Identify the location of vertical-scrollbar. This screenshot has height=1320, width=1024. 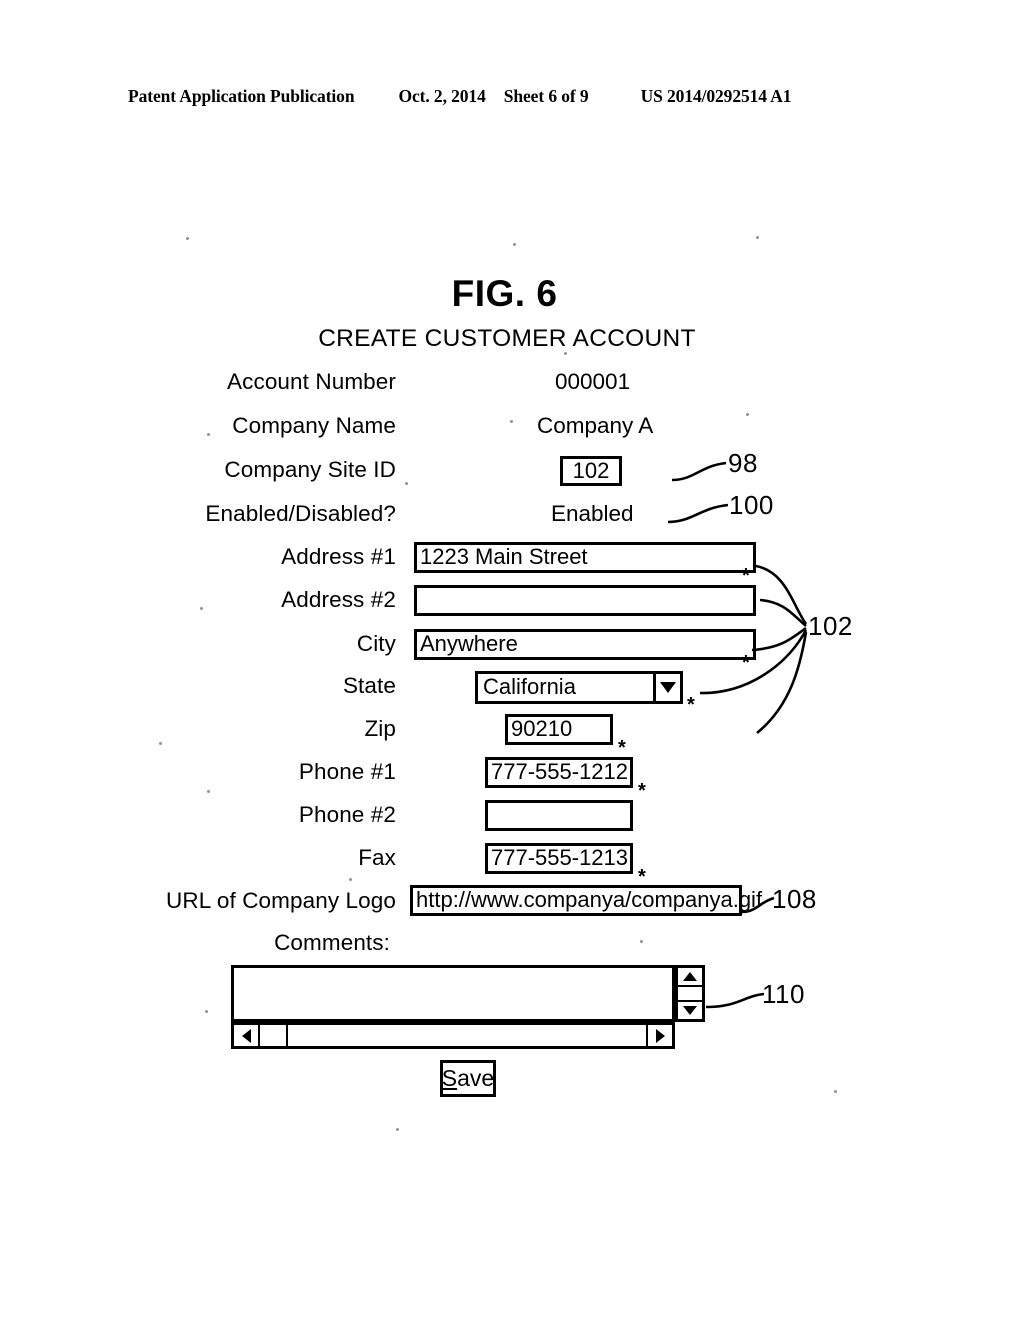
(690, 993).